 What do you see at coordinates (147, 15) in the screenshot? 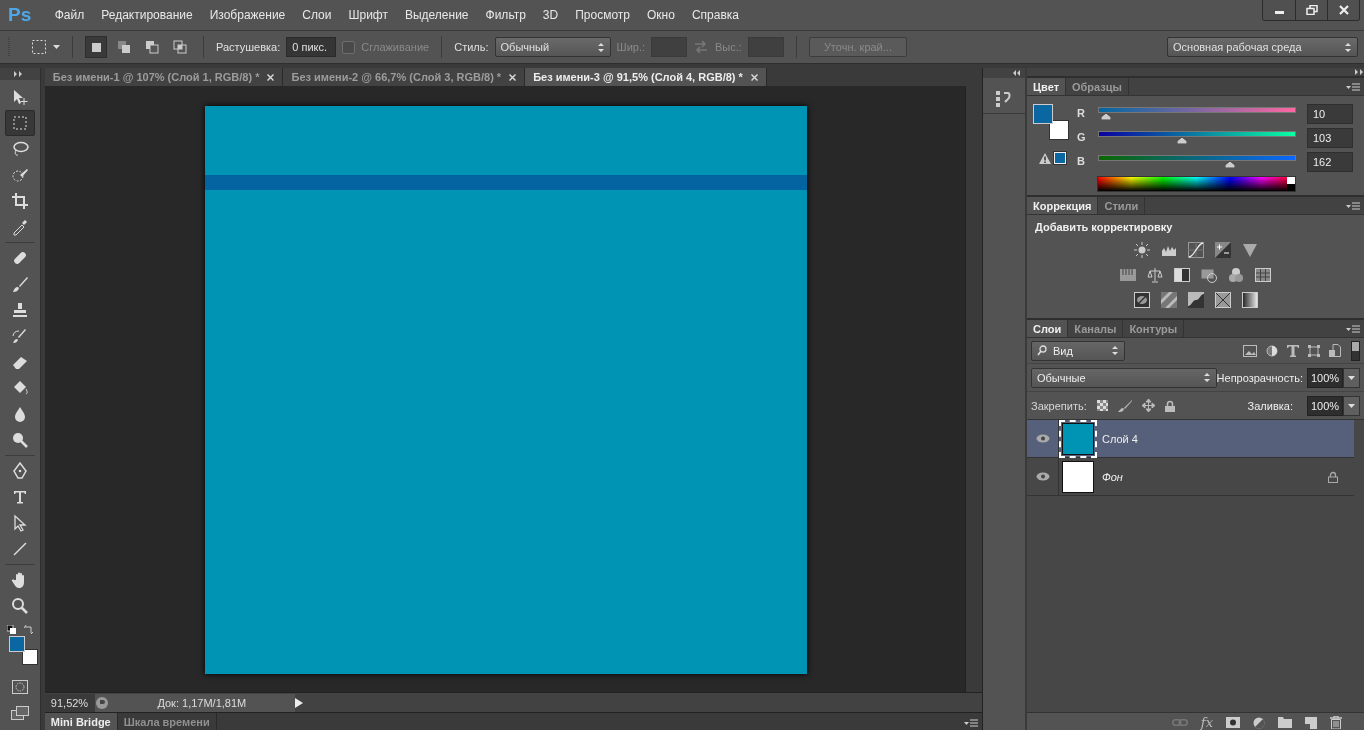
I see `menu-item: Редактирование` at bounding box center [147, 15].